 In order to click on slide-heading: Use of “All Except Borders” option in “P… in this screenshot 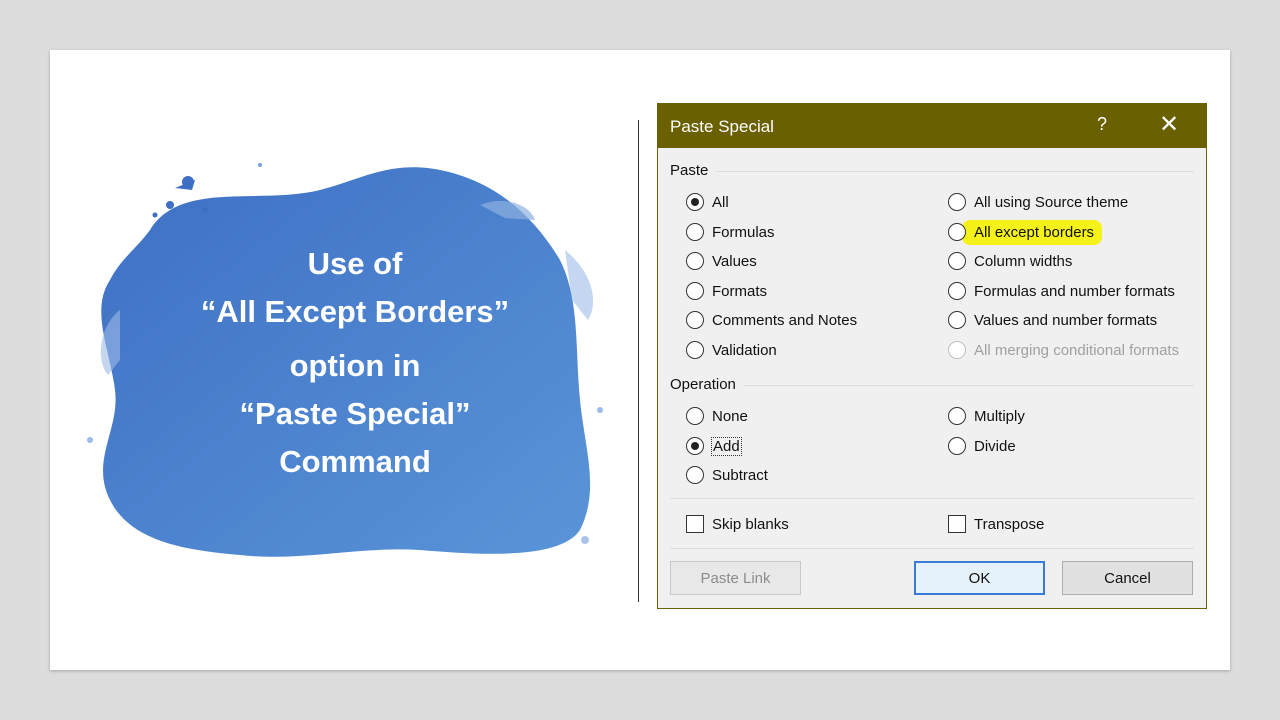, I will do `click(355, 363)`.